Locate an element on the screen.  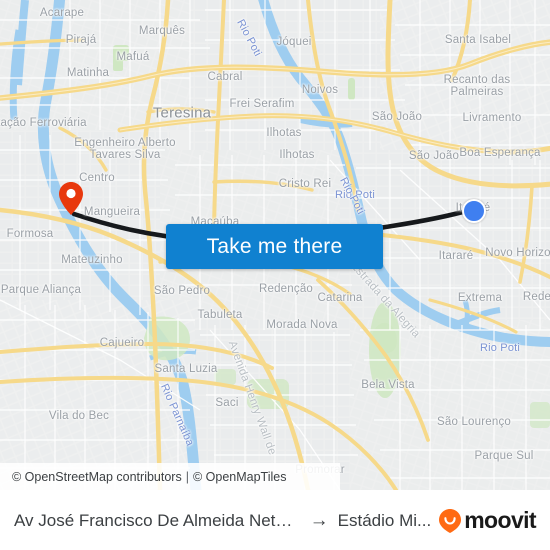
moovit-wordmark: moovit is located at coordinates (500, 520).